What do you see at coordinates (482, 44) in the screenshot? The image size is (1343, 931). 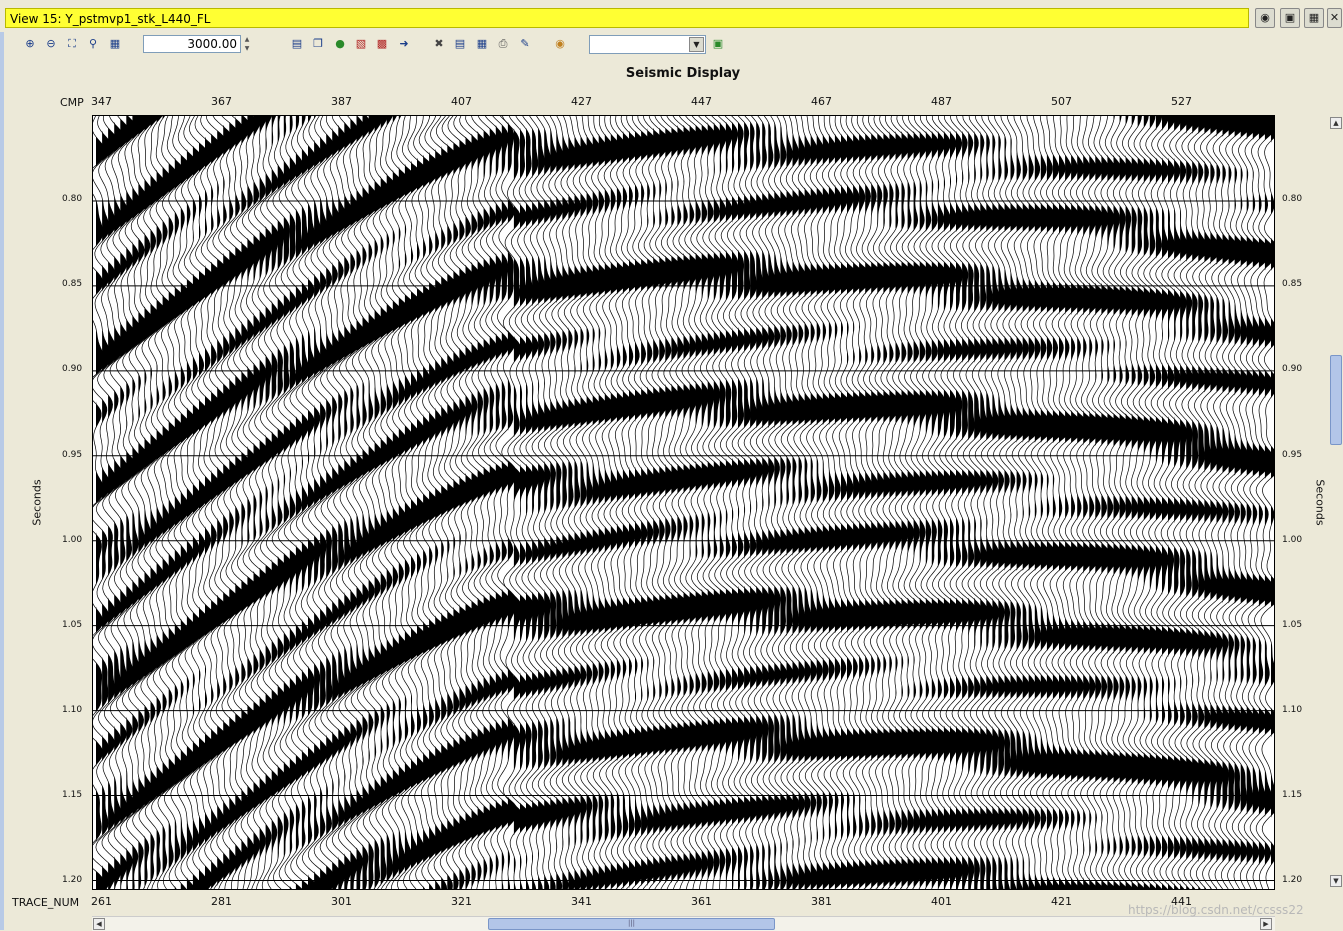 I see `table-icon: ▦` at bounding box center [482, 44].